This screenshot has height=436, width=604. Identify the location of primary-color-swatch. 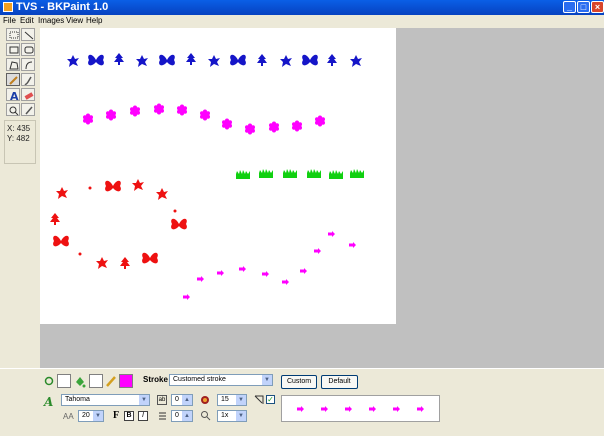
(126, 381).